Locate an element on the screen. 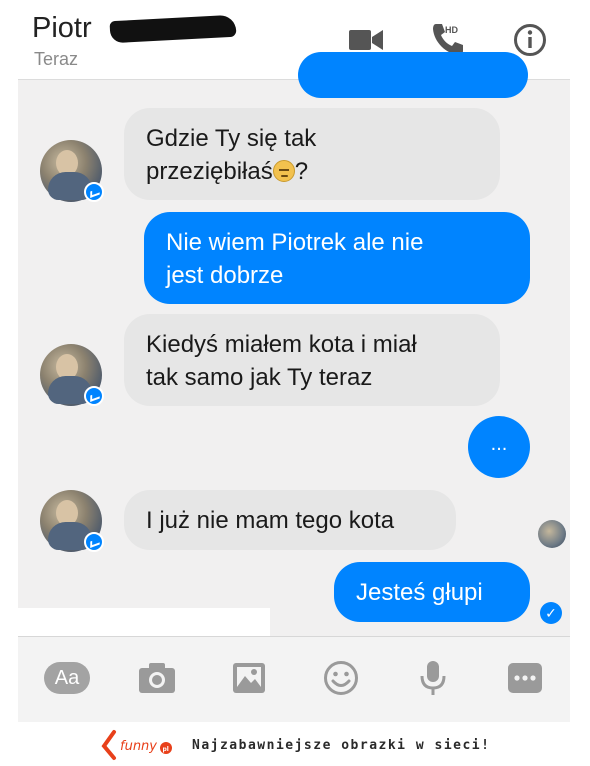 This screenshot has width=590, height=766. composer-toolbar: Aa is located at coordinates (294, 679).